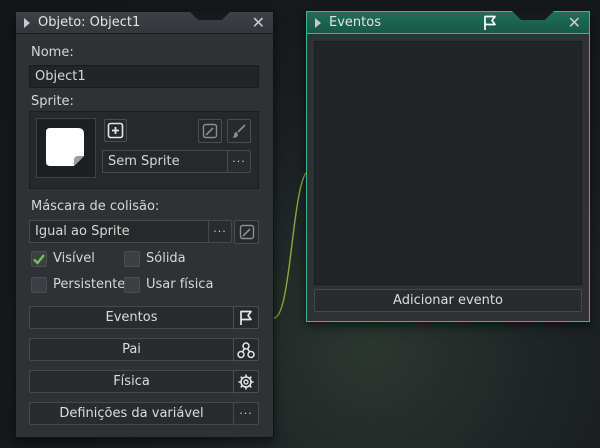 The height and width of the screenshot is (448, 600). What do you see at coordinates (132, 259) in the screenshot?
I see `solid-checkbox` at bounding box center [132, 259].